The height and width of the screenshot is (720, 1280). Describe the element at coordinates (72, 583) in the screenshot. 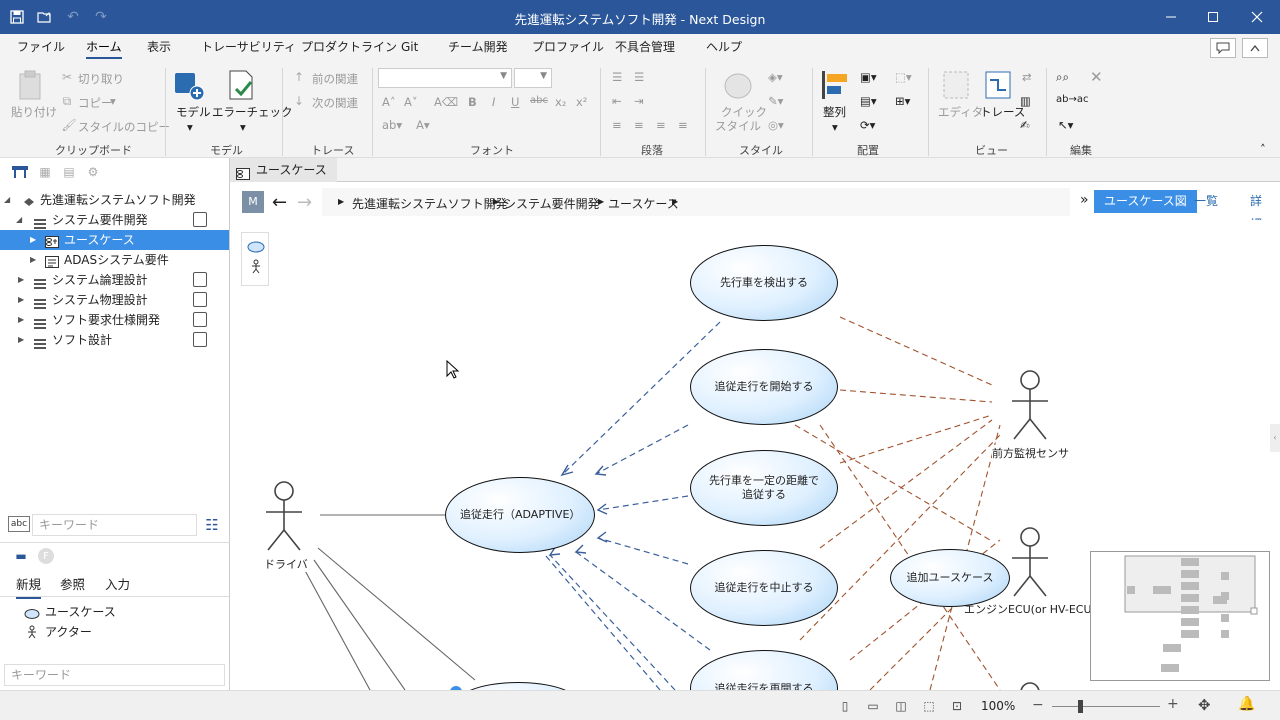

I see `palette-tab-reference: 参照` at that location.